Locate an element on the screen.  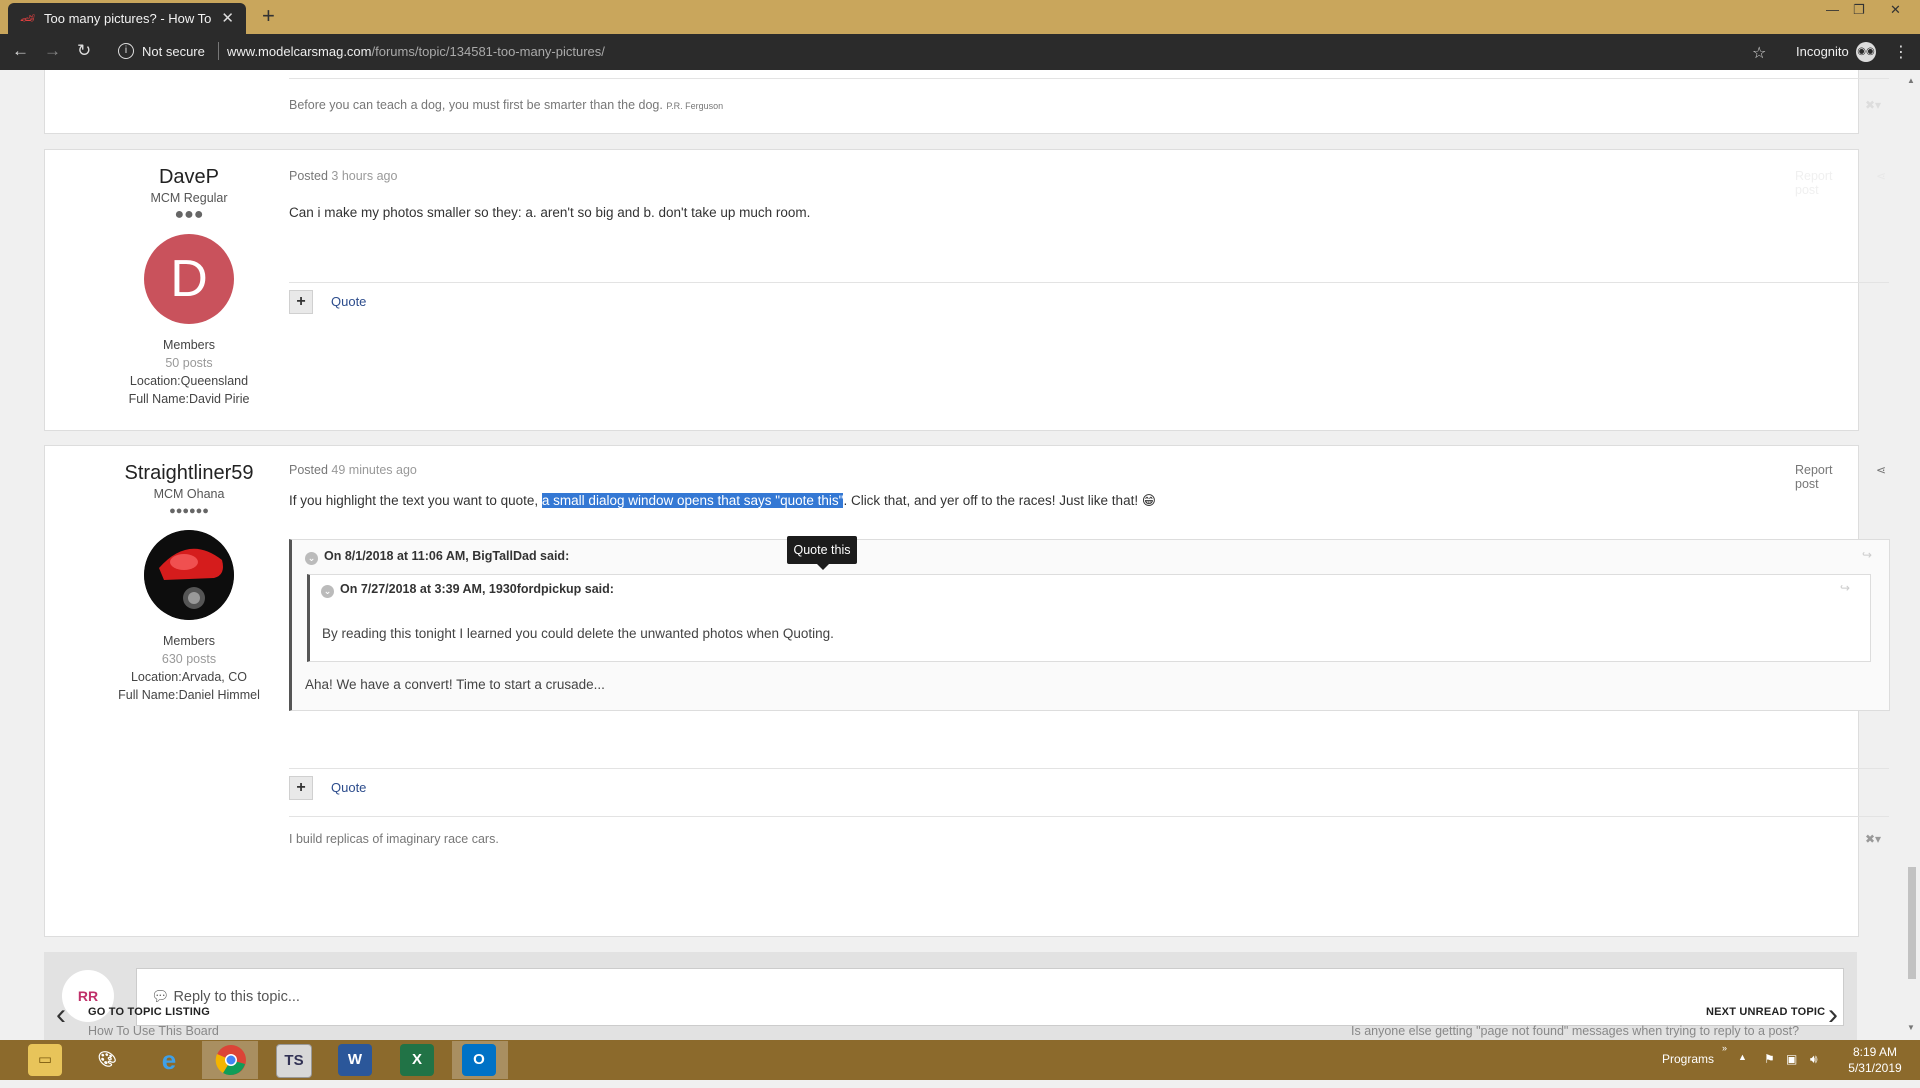
incognito-icon: ◉◉ is located at coordinates (1866, 52).